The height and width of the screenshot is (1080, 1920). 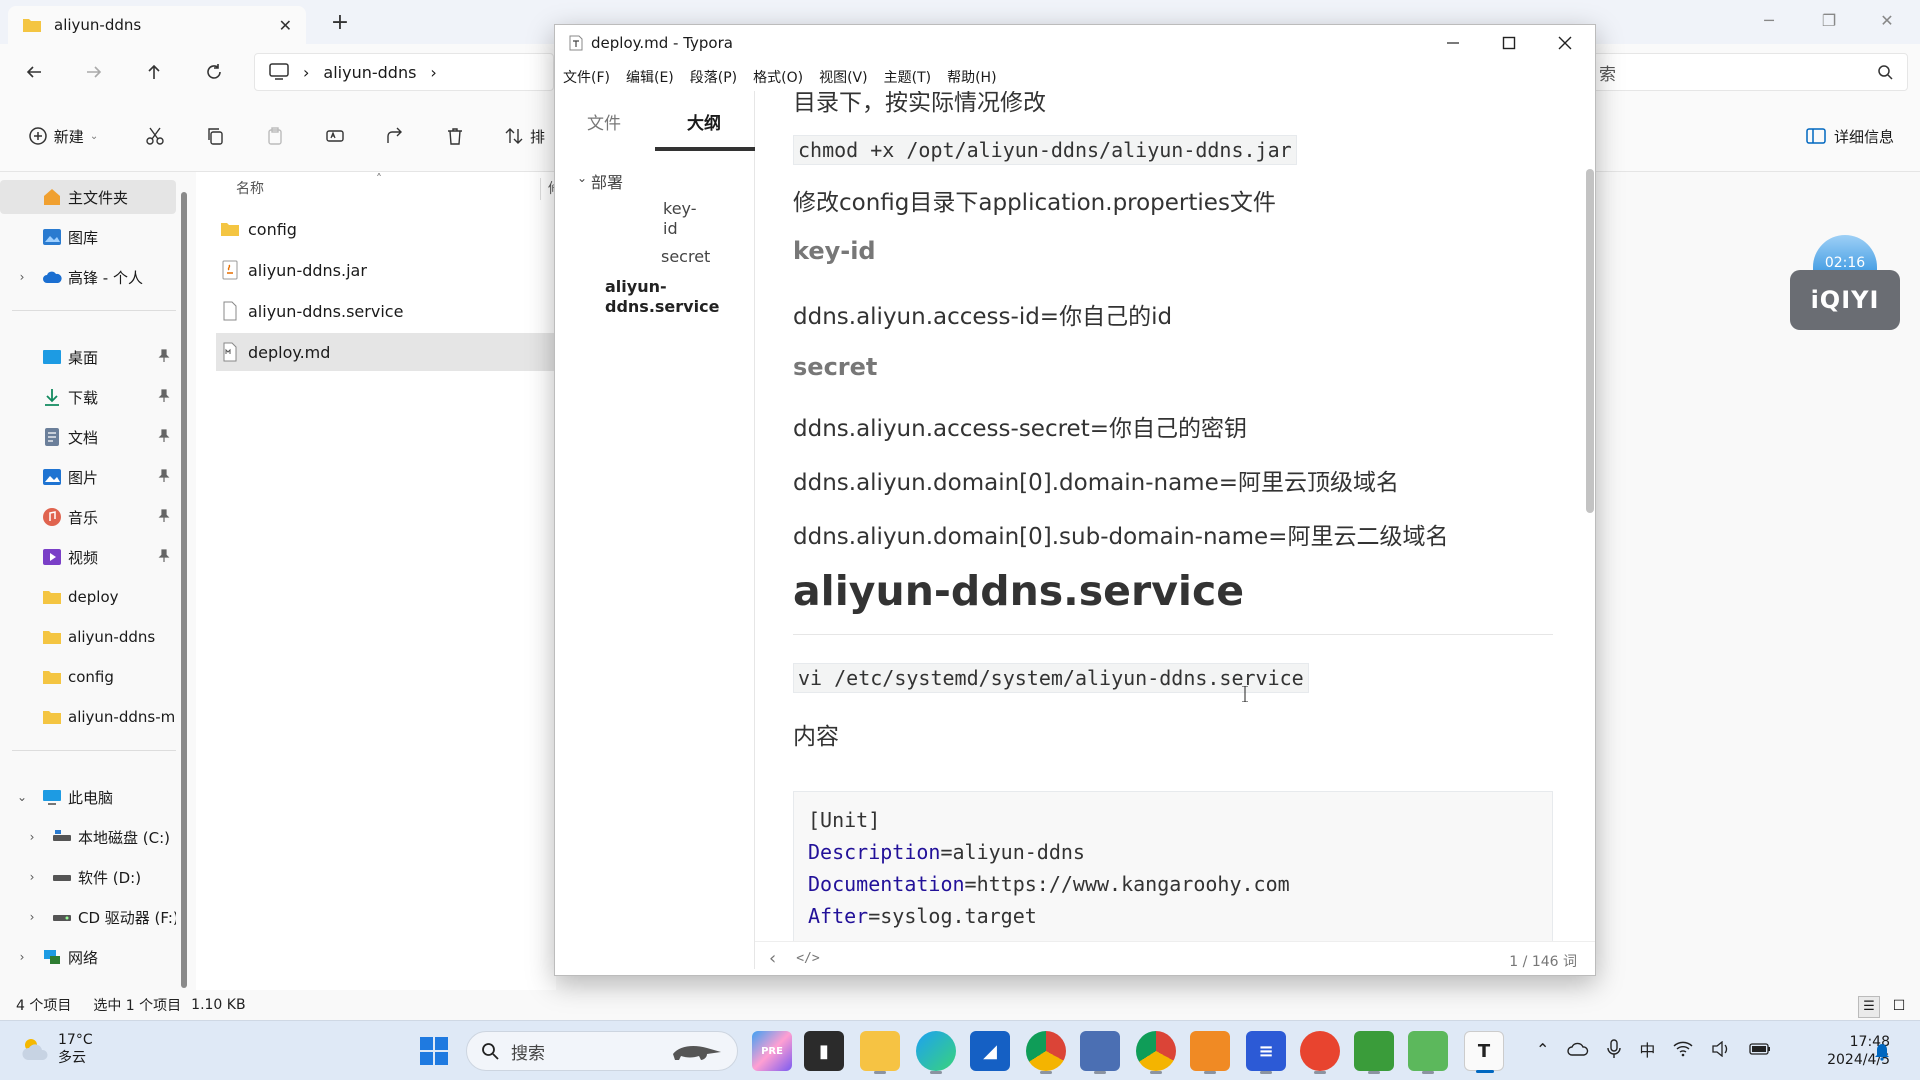 What do you see at coordinates (1869, 1007) in the screenshot?
I see `details-view-icon: ☰` at bounding box center [1869, 1007].